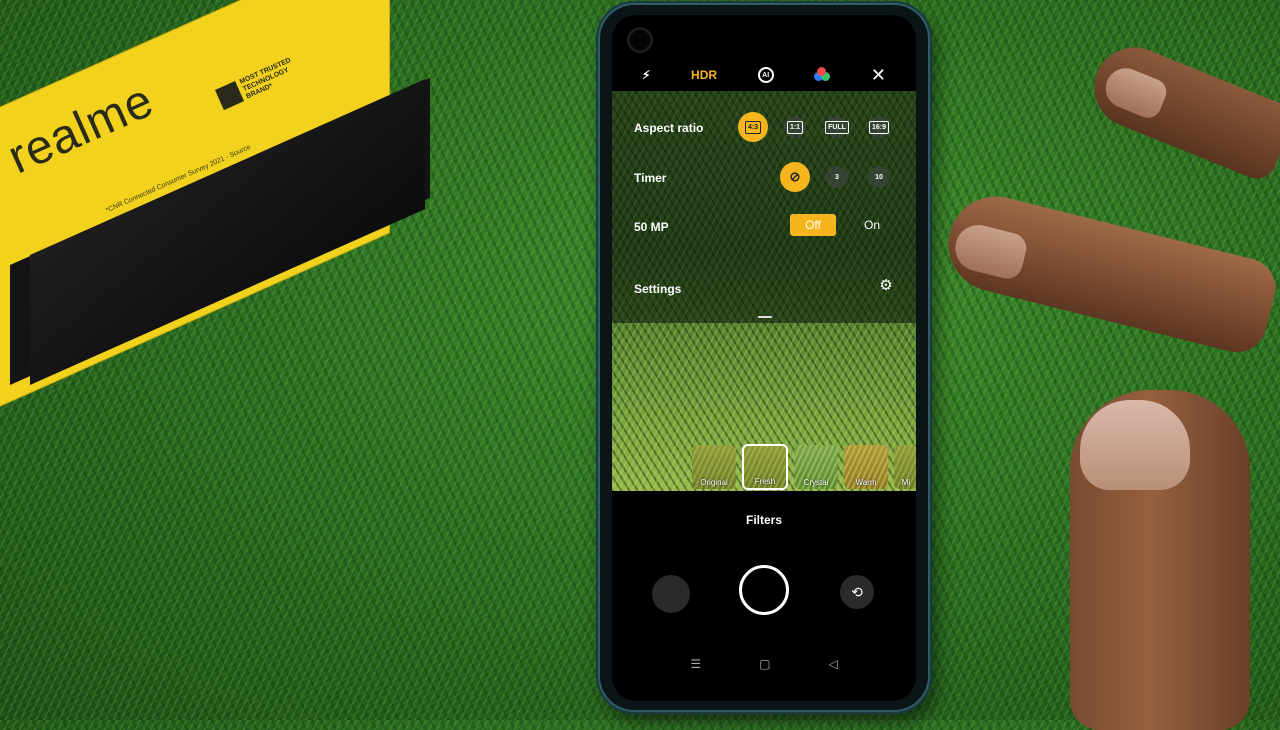 This screenshot has height=730, width=1280. Describe the element at coordinates (837, 177) in the screenshot. I see `timer-3s-option: 3` at that location.